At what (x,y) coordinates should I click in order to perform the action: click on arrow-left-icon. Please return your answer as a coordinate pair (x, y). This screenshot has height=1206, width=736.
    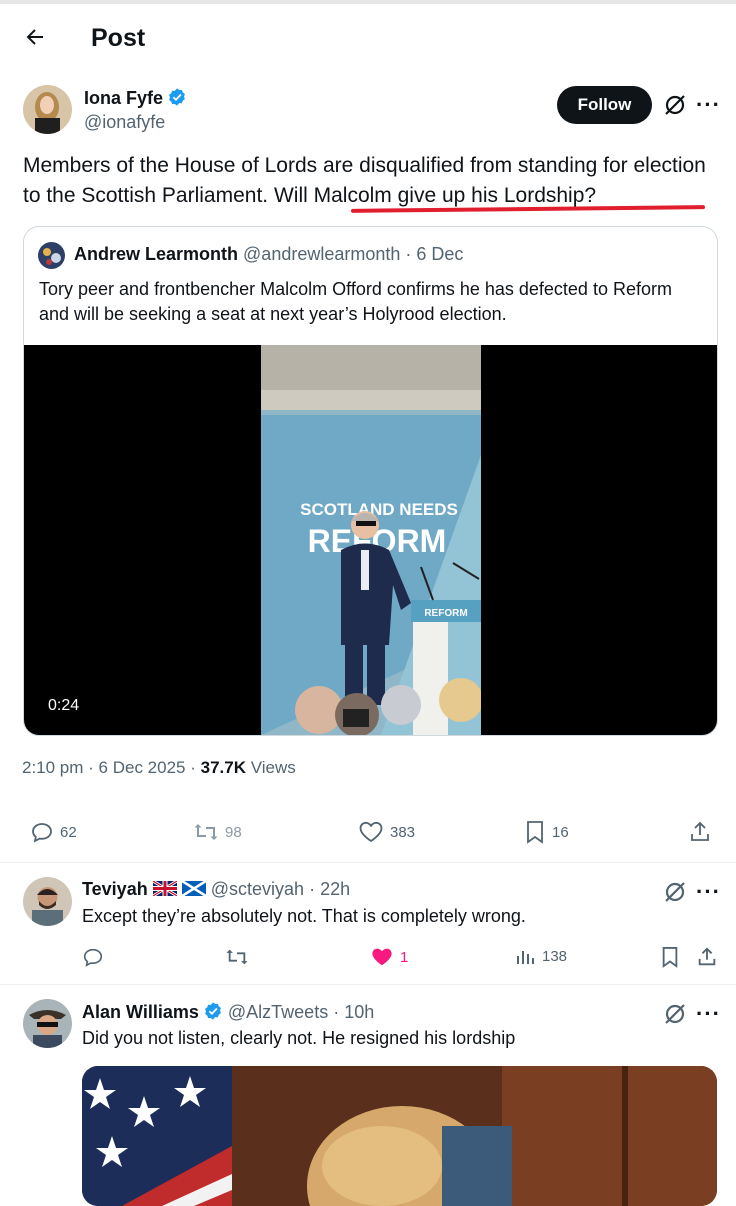
    Looking at the image, I should click on (34, 37).